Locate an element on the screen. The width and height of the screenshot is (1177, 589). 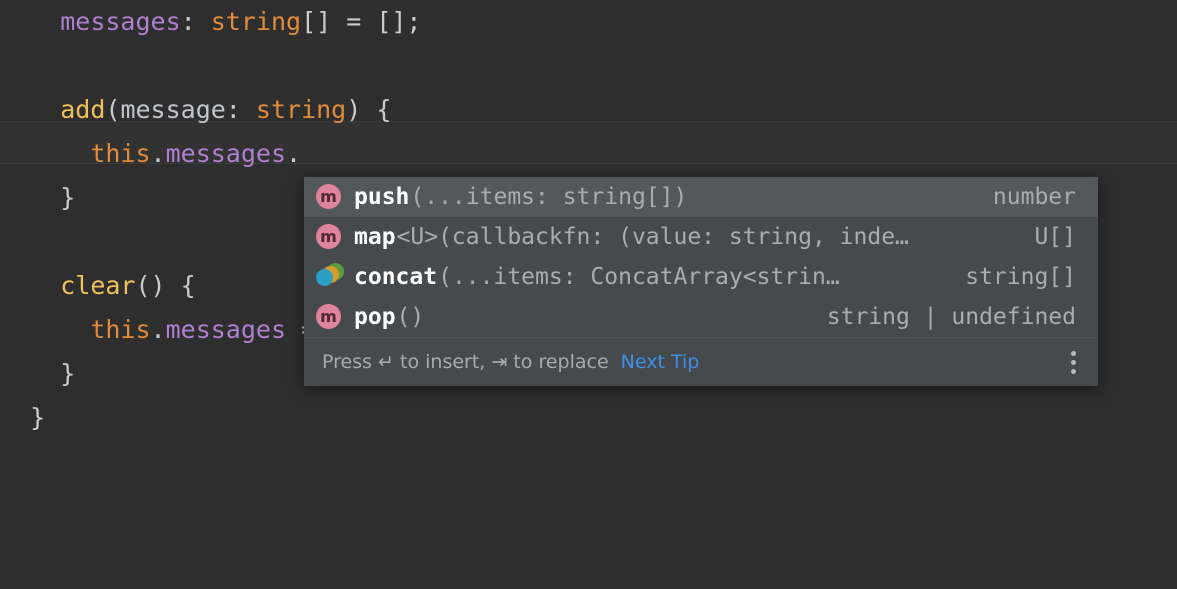
completion-item-return-type: string | undefined is located at coordinates (951, 317).